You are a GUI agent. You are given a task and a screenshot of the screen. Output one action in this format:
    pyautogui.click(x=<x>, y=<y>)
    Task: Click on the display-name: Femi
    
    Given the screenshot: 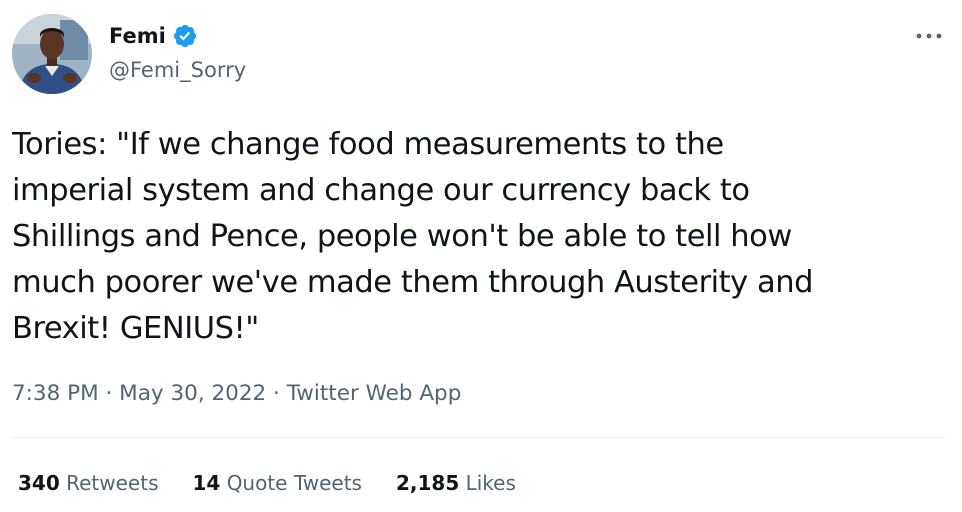 What is the action you would take?
    pyautogui.click(x=137, y=36)
    